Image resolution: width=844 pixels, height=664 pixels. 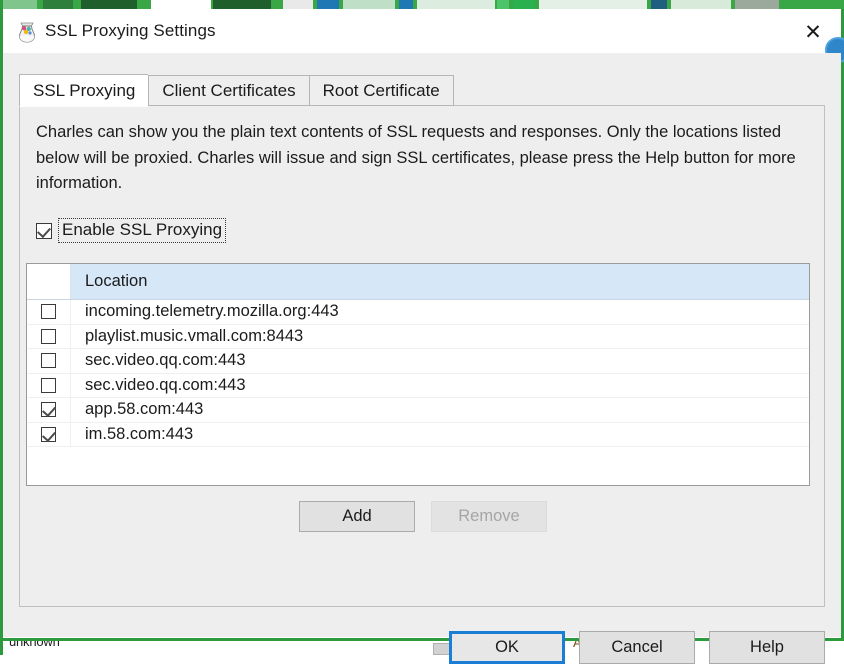 I want to click on row-location: playlist.music.vmall.com:8443, so click(x=194, y=335).